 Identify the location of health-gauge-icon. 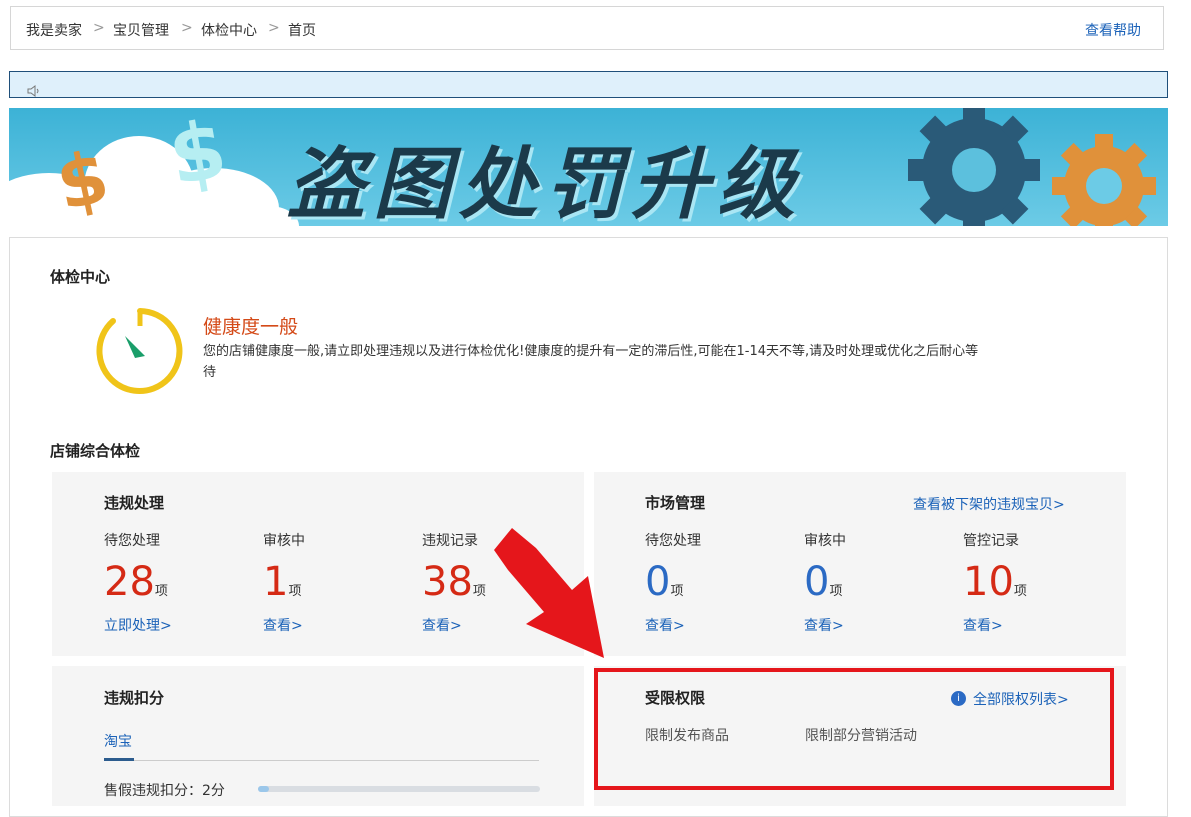
(139, 351).